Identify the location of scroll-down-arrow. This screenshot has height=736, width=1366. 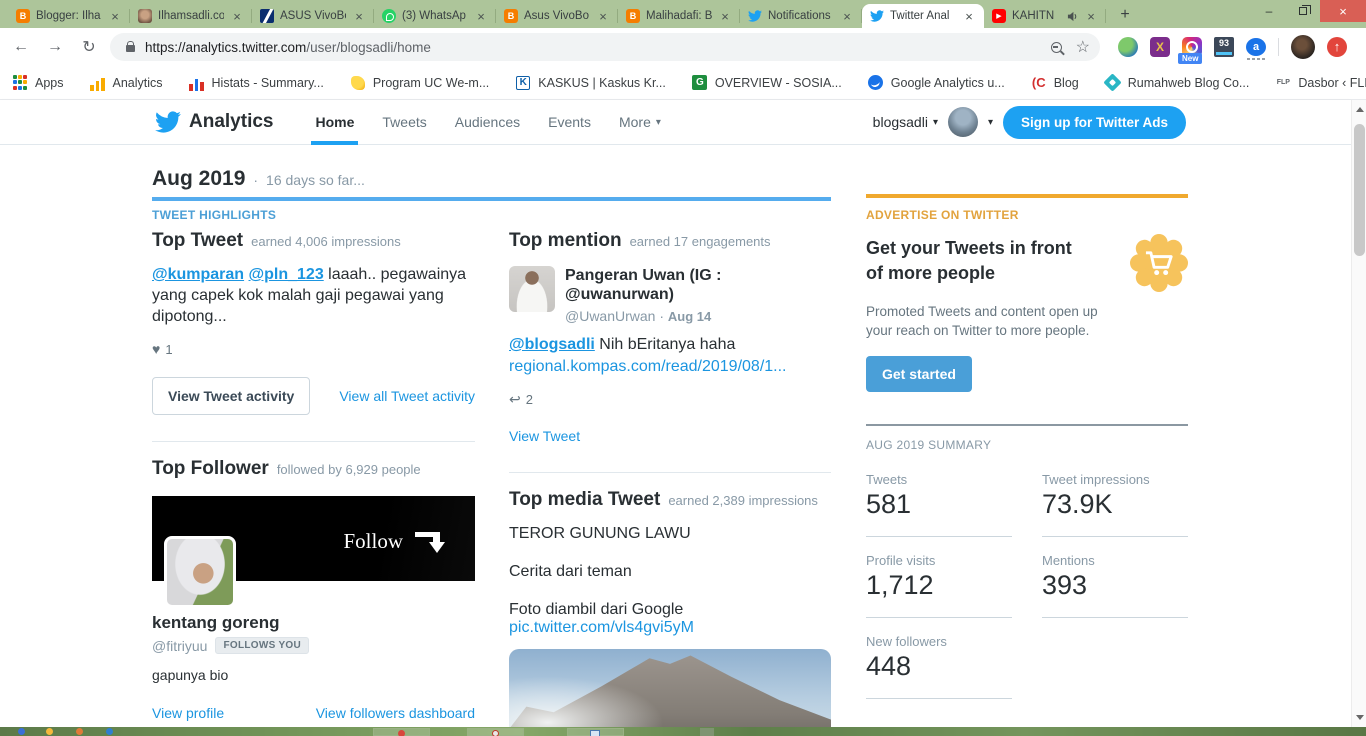
(1359, 717).